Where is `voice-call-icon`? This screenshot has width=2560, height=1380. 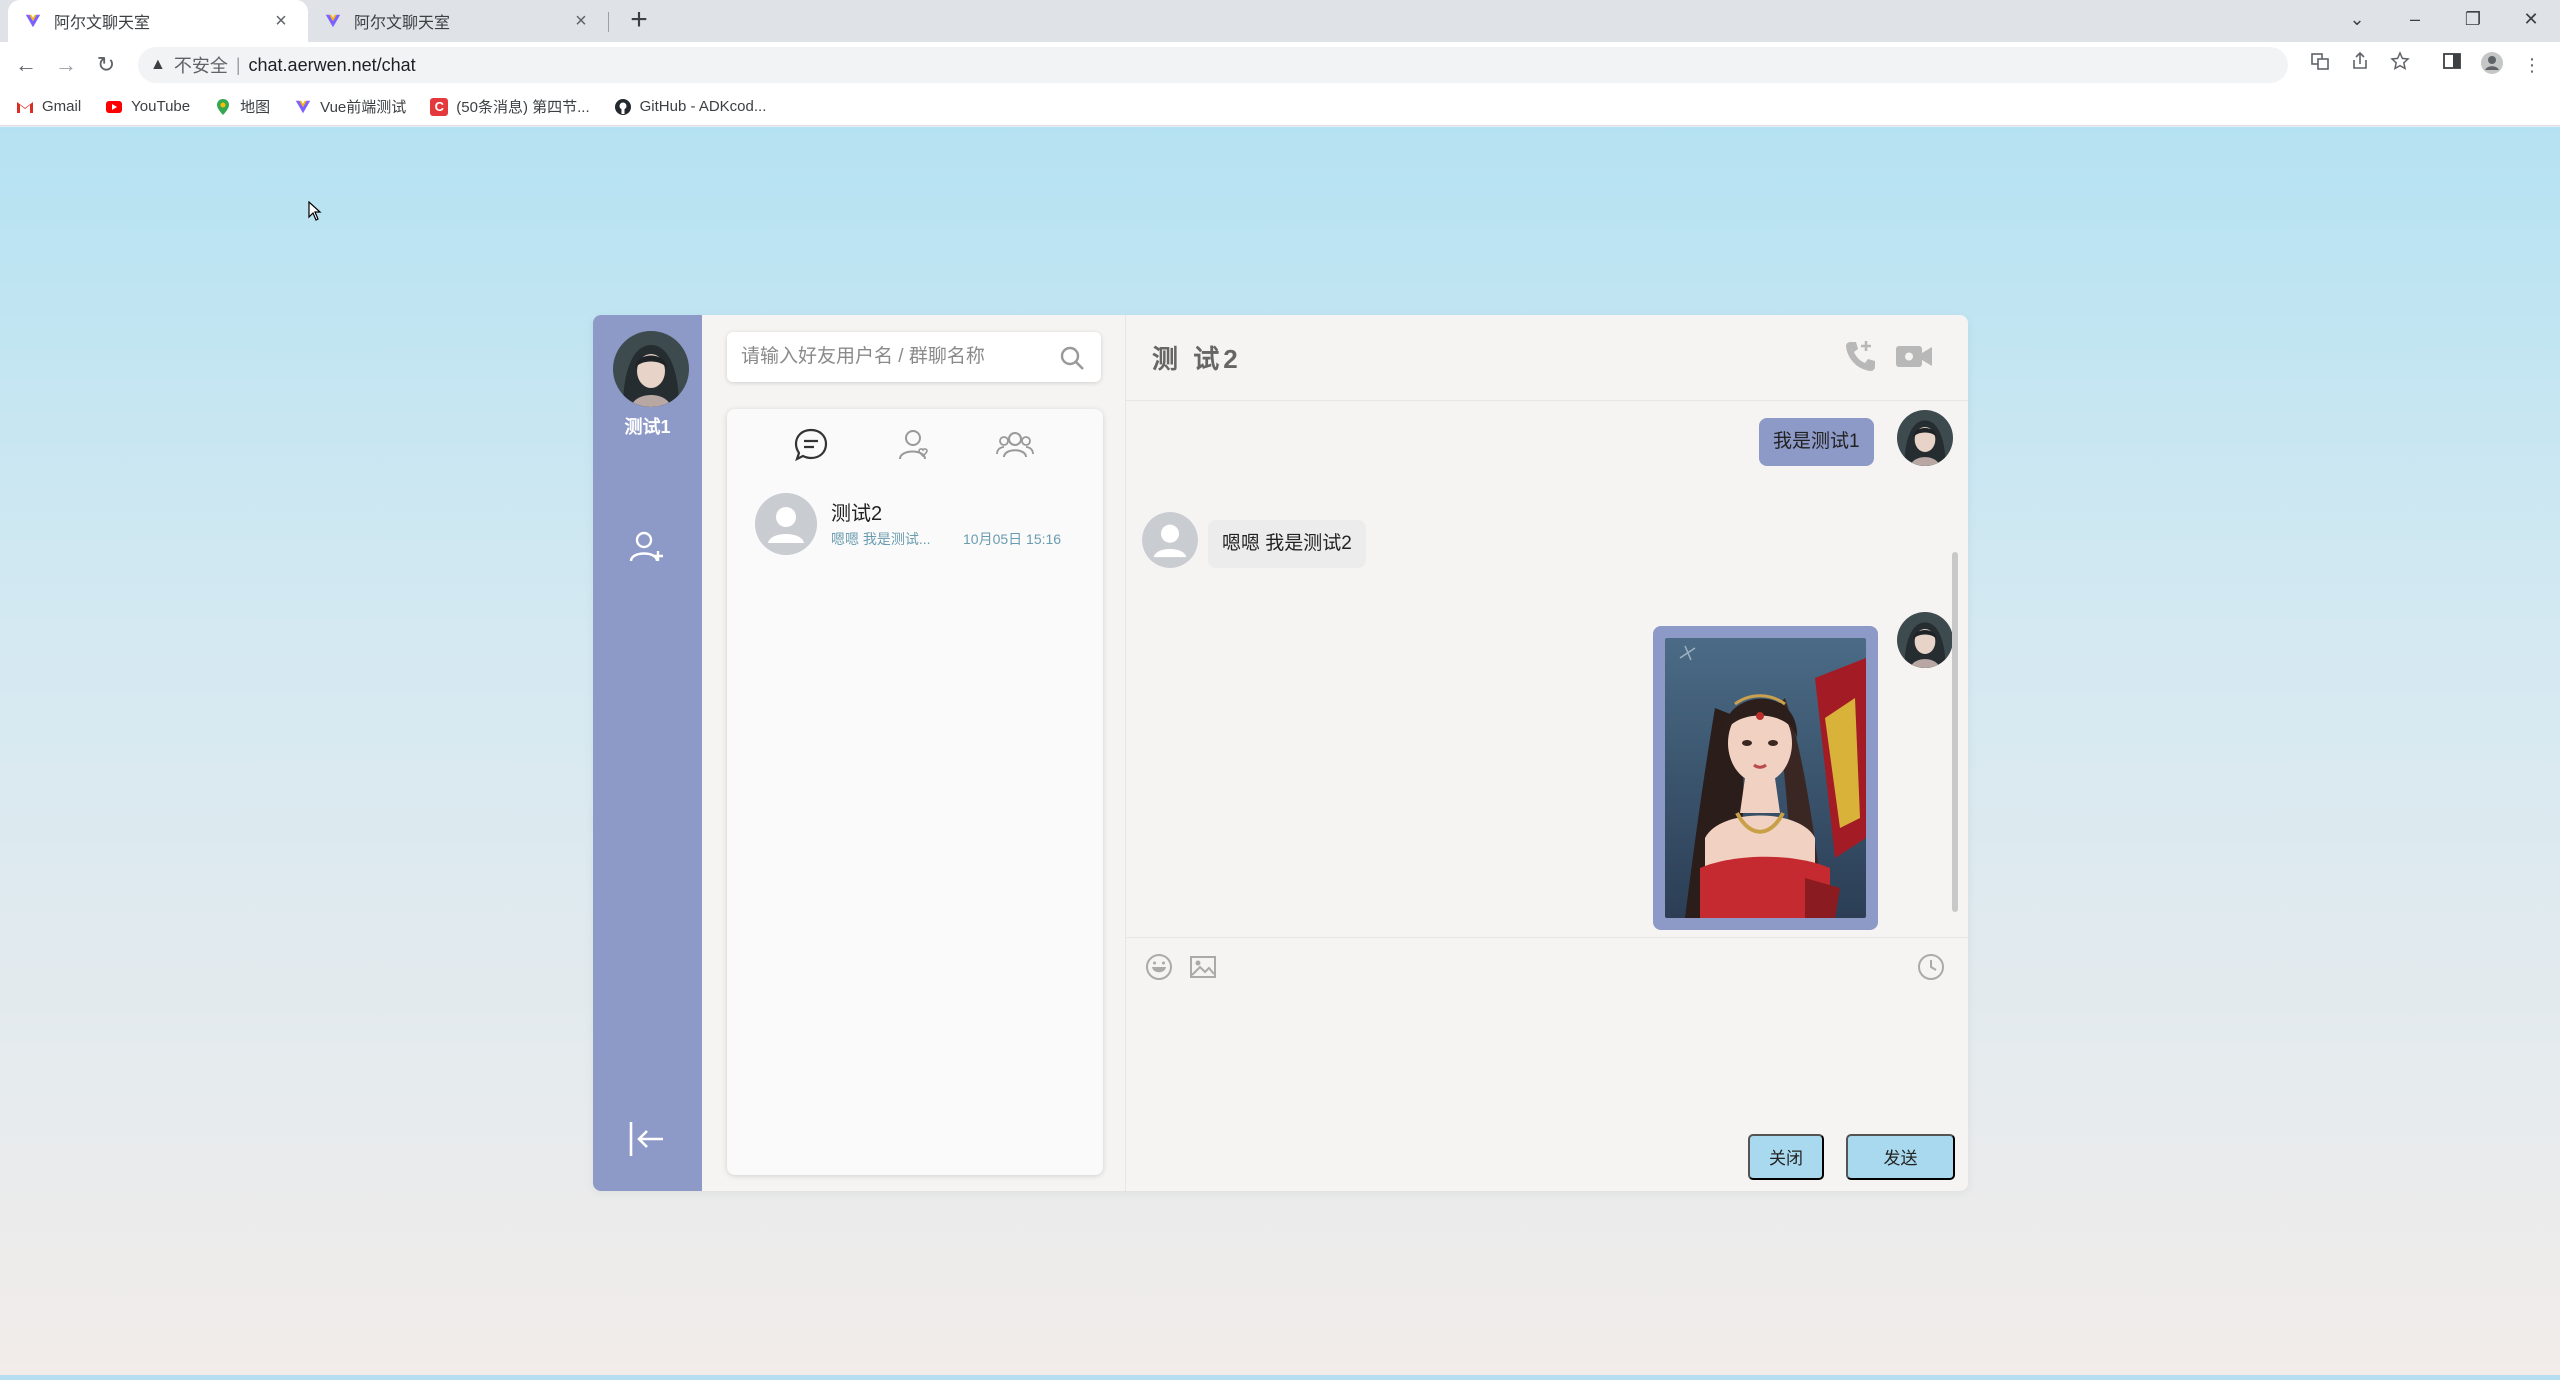 voice-call-icon is located at coordinates (1861, 356).